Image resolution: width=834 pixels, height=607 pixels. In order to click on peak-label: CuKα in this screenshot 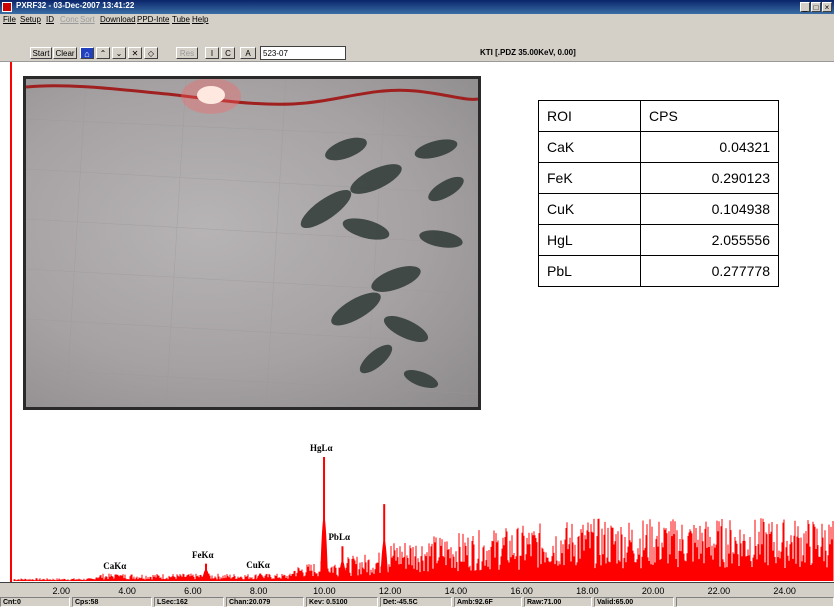, I will do `click(258, 564)`.